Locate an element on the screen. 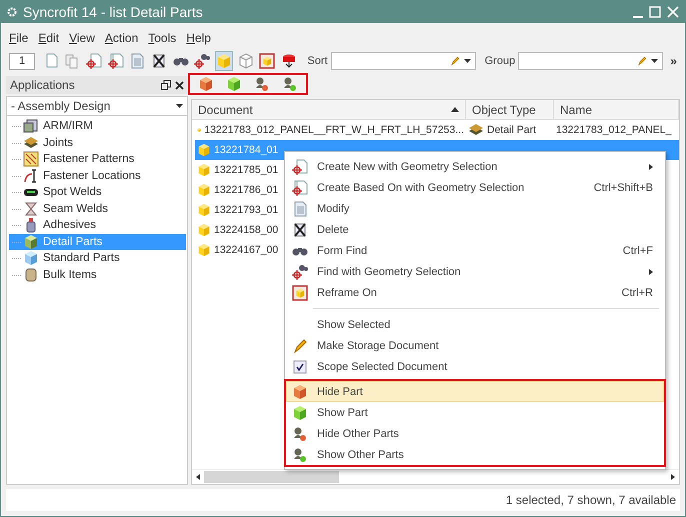 Image resolution: width=686 pixels, height=517 pixels. tree-item-label: Fastener Patterns is located at coordinates (88, 159).